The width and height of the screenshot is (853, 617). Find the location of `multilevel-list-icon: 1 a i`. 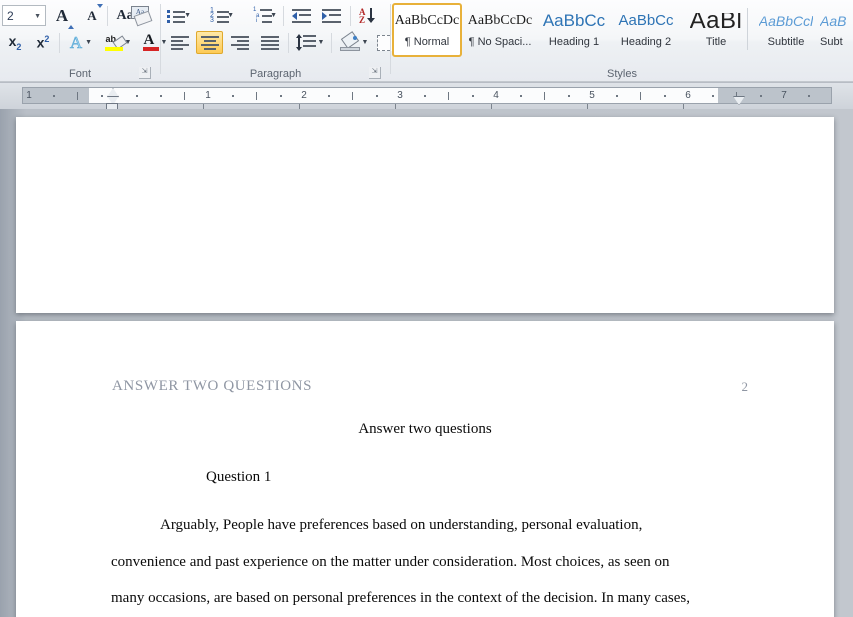

multilevel-list-icon: 1 a i is located at coordinates (262, 15).